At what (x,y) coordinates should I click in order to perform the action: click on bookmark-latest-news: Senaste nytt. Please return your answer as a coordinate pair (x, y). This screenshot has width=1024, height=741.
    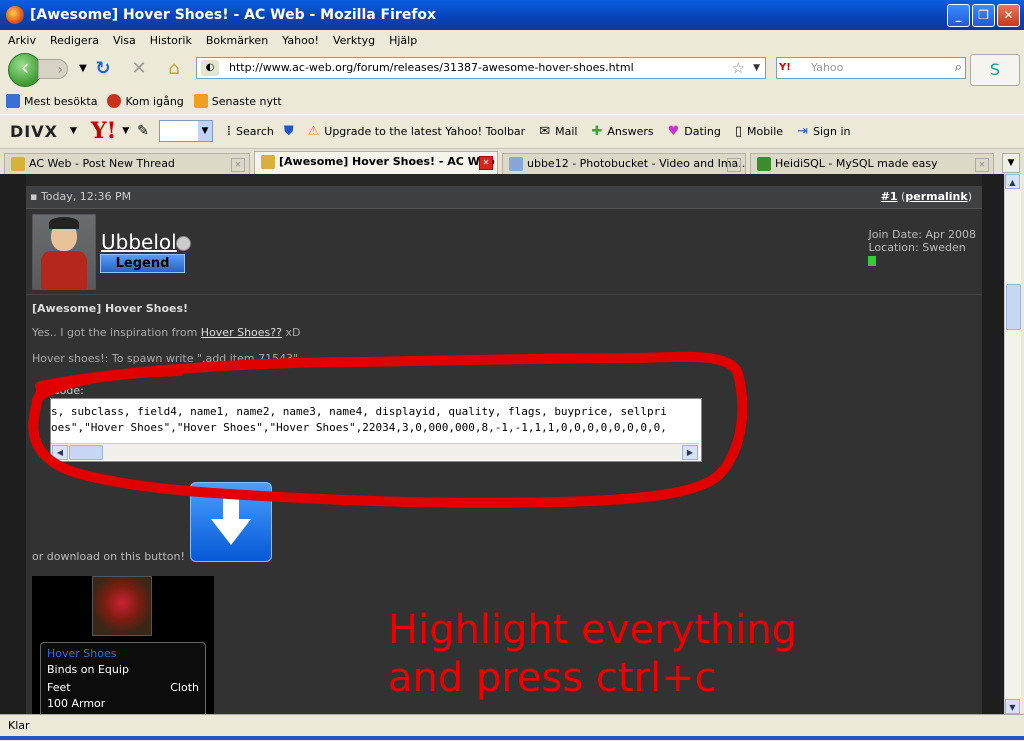
    Looking at the image, I should click on (237, 101).